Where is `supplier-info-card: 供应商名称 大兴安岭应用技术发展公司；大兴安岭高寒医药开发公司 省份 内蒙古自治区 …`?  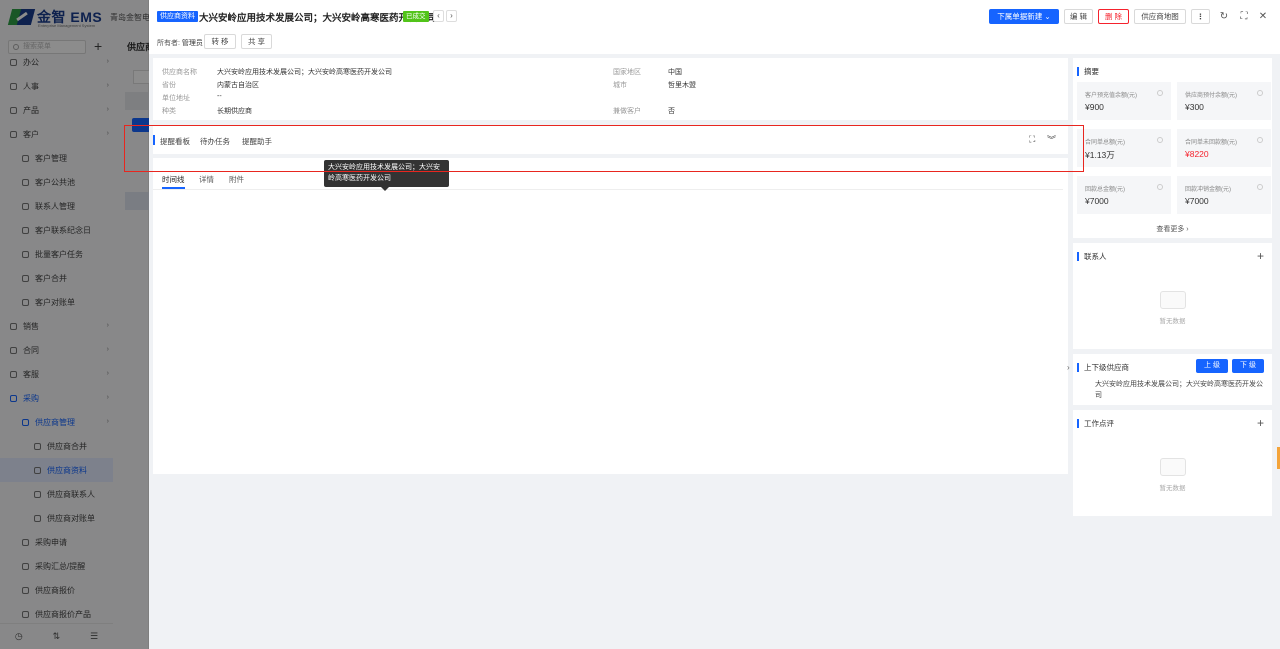
supplier-info-card: 供应商名称 大兴安岭应用技术发展公司；大兴安岭高寒医药开发公司 省份 内蒙古自治区 … is located at coordinates (610, 89).